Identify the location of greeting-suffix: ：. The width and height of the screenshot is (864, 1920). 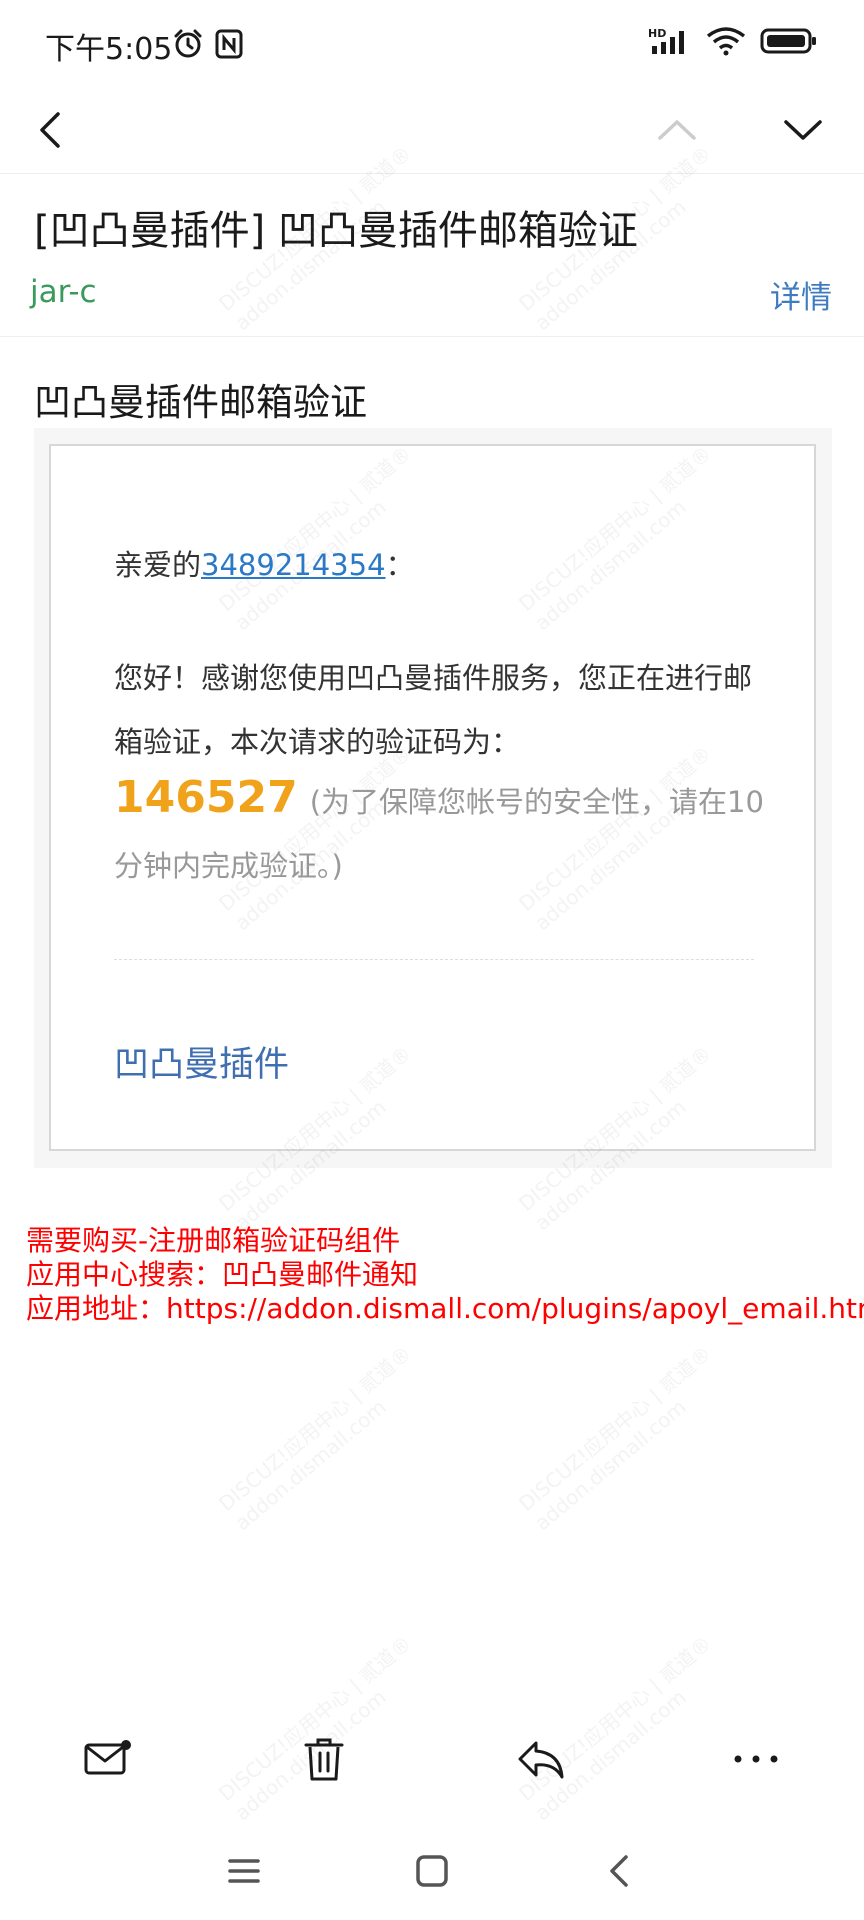
(400, 565).